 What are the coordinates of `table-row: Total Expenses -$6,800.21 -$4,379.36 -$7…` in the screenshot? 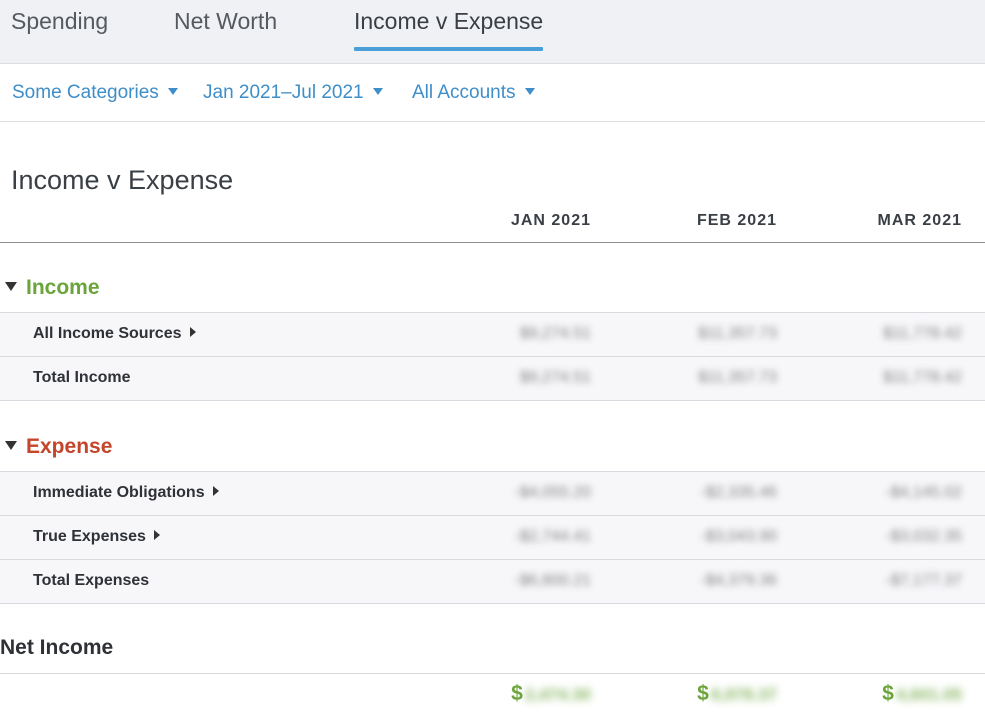 It's located at (492, 581).